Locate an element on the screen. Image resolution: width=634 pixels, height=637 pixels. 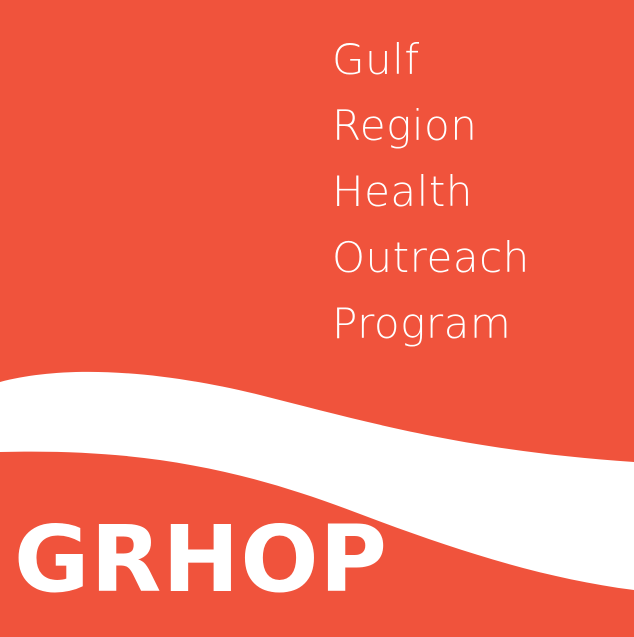
acronym: GRHOP is located at coordinates (201, 559).